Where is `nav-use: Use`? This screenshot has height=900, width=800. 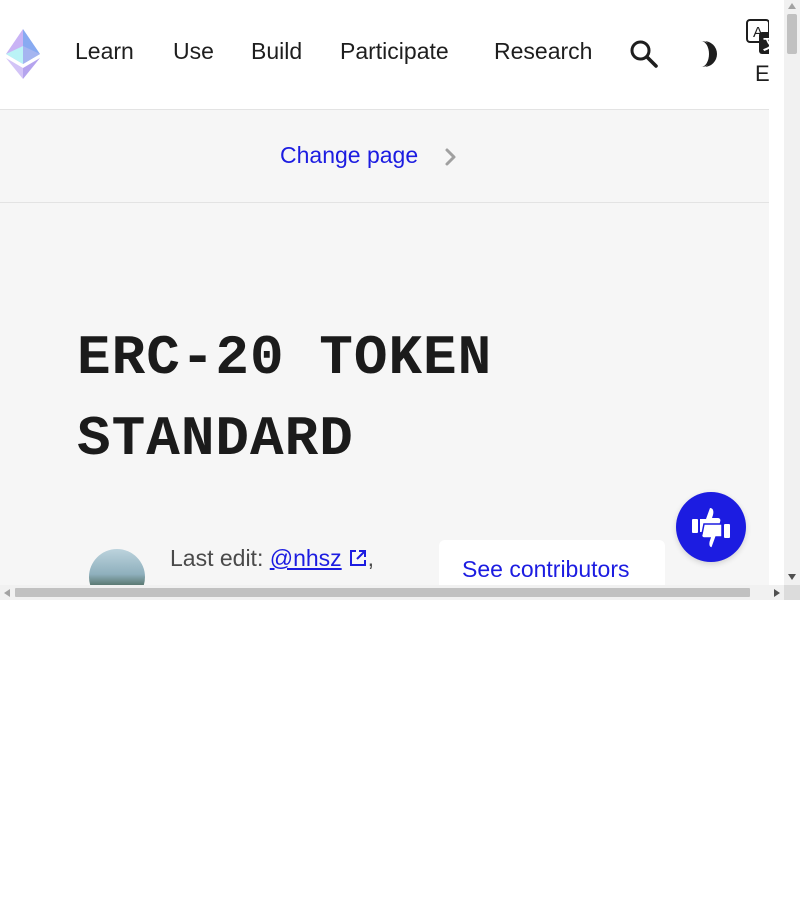 nav-use: Use is located at coordinates (193, 51).